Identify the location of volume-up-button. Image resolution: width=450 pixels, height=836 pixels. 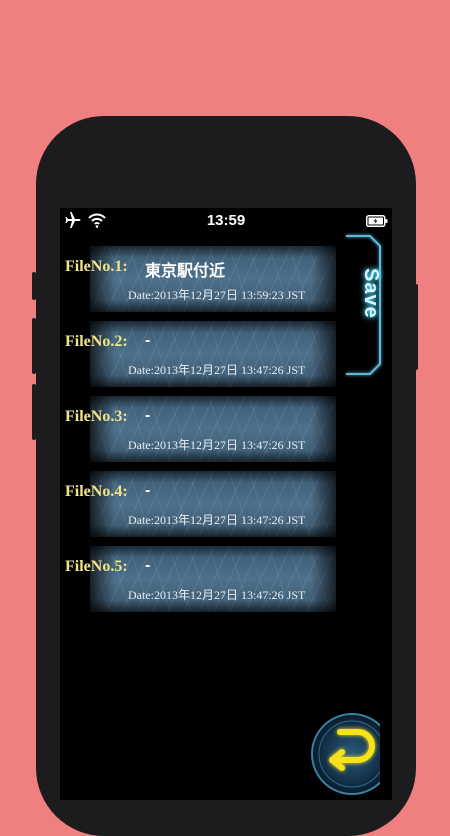
(34, 346).